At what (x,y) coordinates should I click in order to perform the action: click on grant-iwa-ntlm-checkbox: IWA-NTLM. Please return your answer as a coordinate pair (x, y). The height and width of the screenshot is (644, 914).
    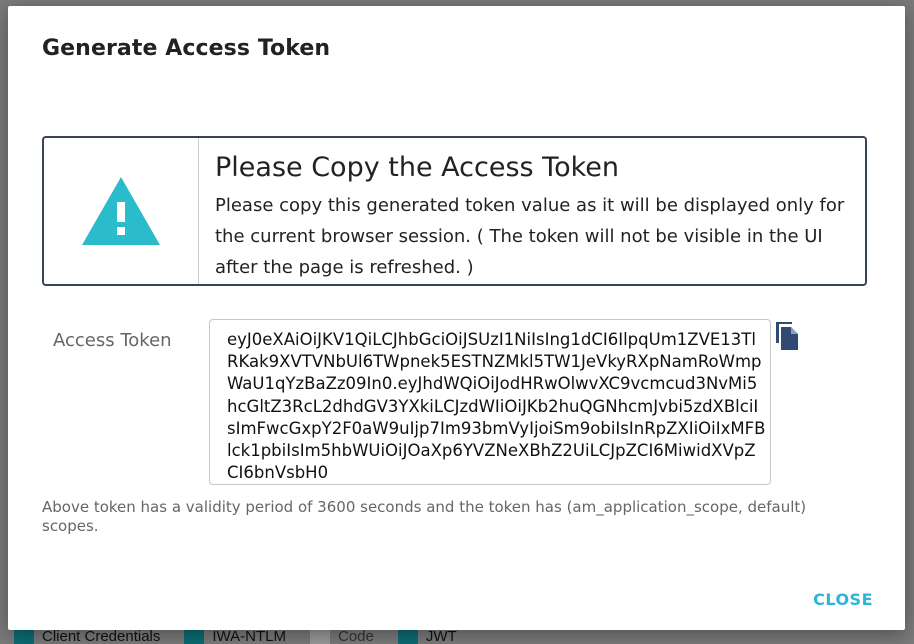
    Looking at the image, I should click on (235, 637).